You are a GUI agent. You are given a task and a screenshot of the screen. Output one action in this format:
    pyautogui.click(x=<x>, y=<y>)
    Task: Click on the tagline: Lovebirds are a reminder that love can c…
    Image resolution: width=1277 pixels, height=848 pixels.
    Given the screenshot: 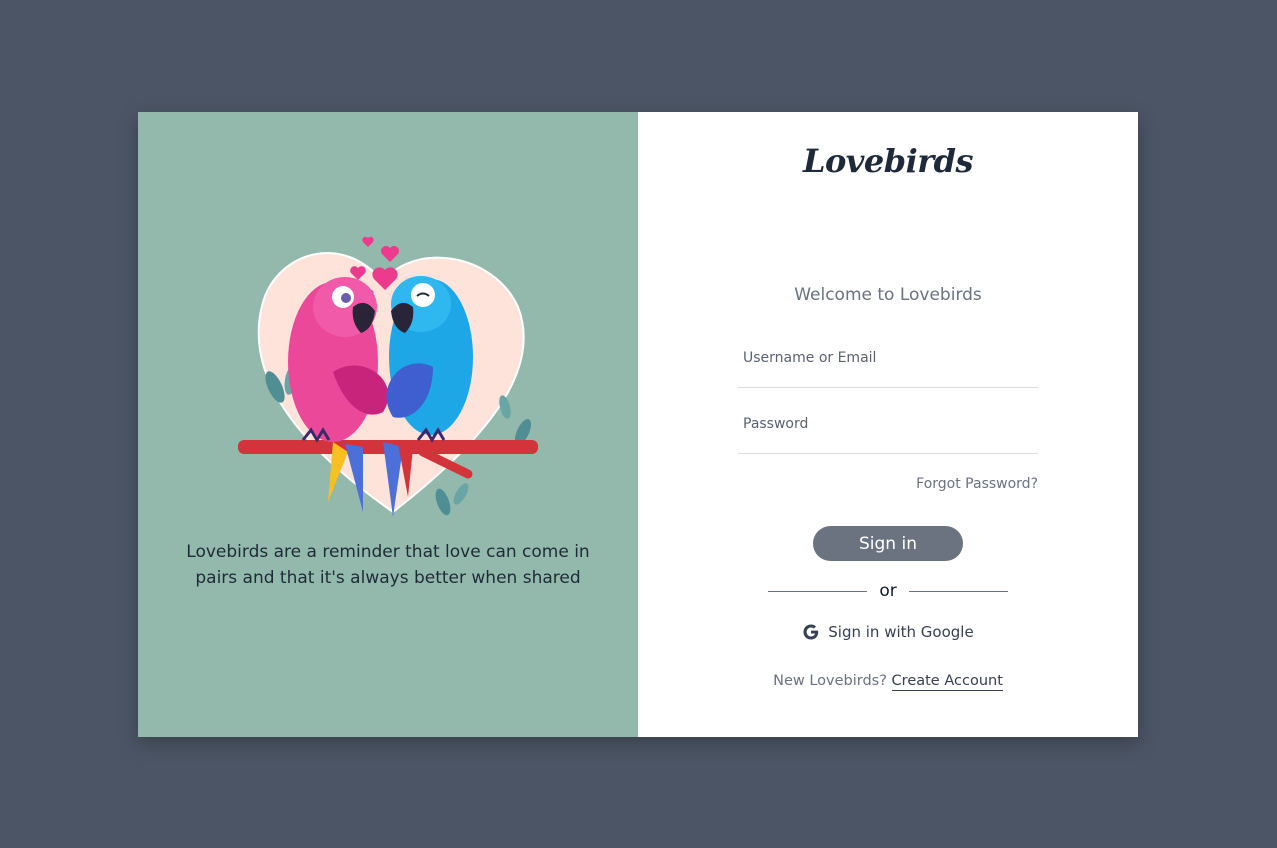 What is the action you would take?
    pyautogui.click(x=388, y=565)
    